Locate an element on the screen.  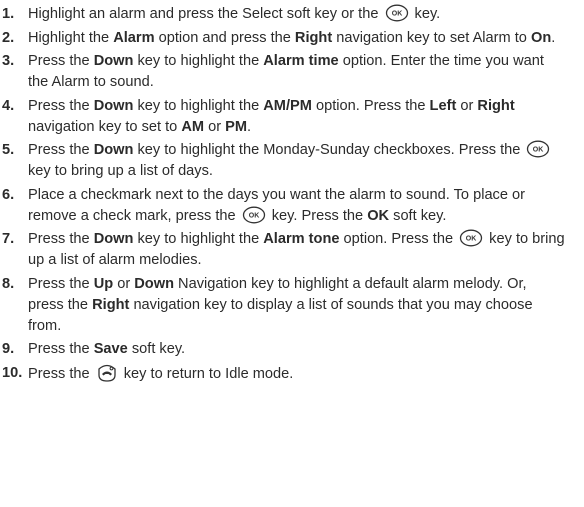
end-key-icon is located at coordinates (107, 373).